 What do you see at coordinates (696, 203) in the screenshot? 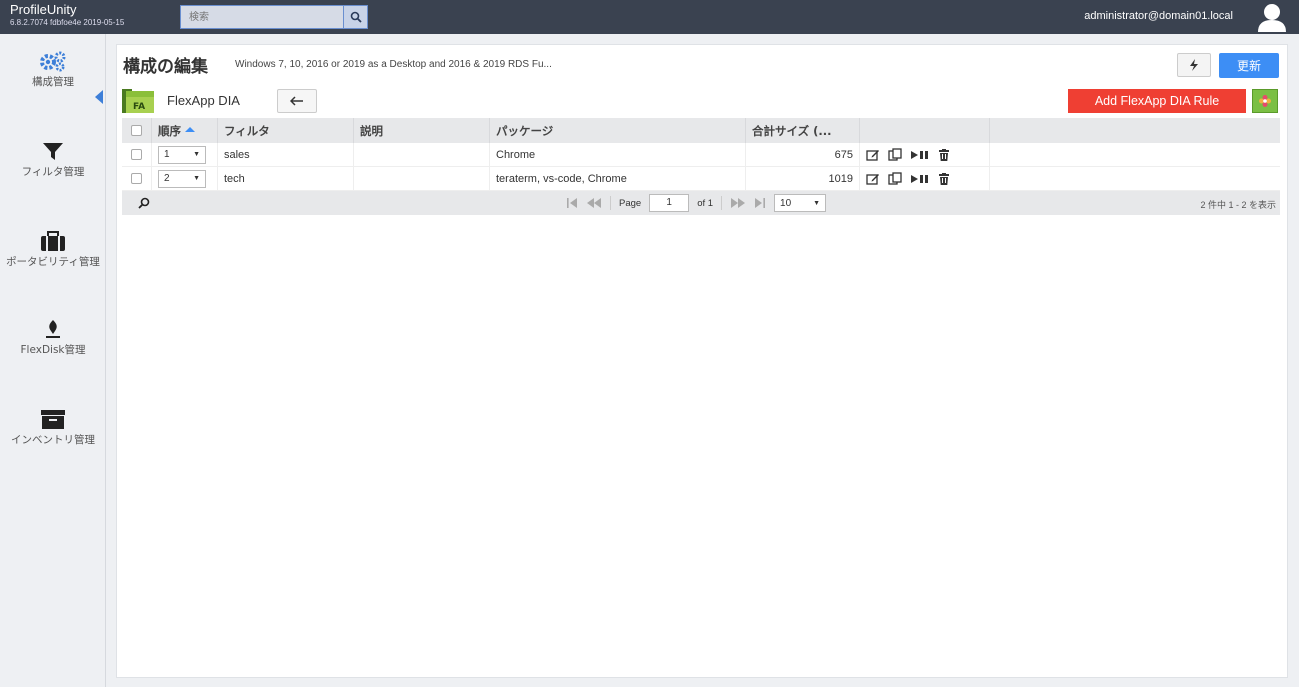
I see `pager-controls: Page 1 of 1 10 ▼` at bounding box center [696, 203].